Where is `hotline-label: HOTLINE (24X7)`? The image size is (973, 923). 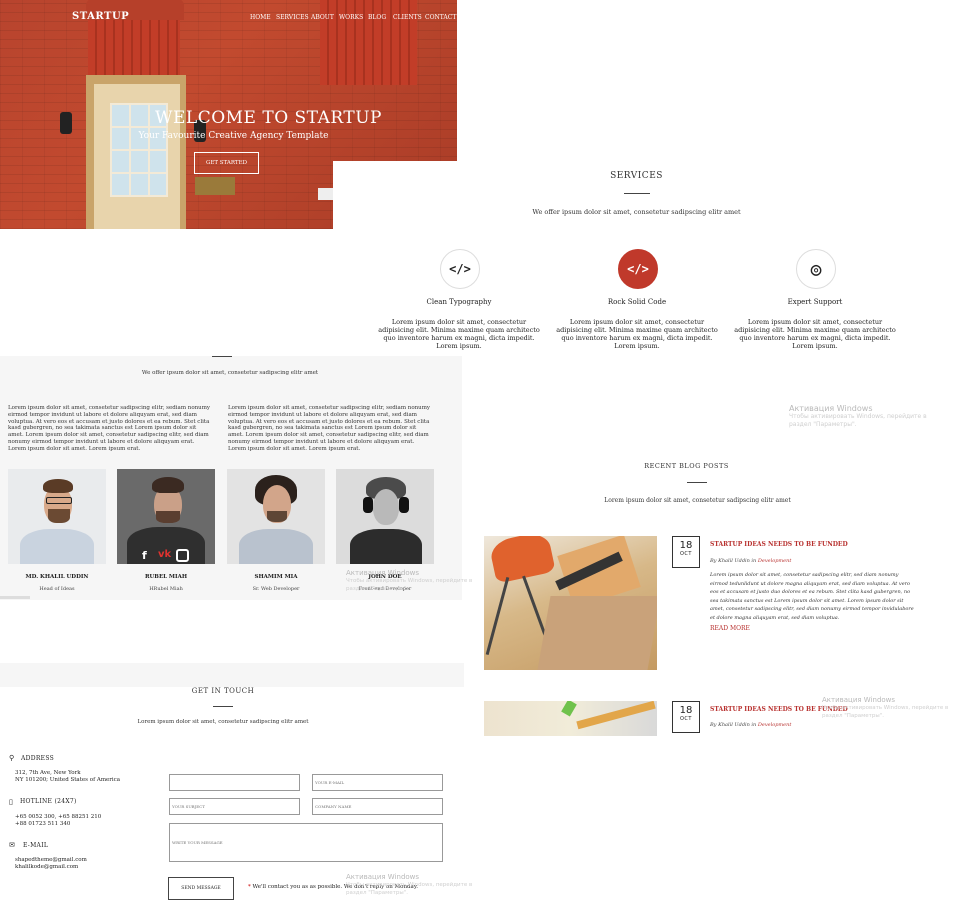
hotline-label: HOTLINE (24X7) is located at coordinates (48, 801).